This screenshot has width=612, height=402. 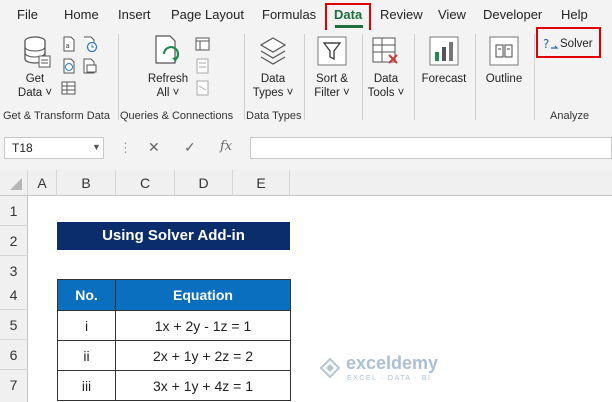 What do you see at coordinates (452, 14) in the screenshot?
I see `tab-view: View` at bounding box center [452, 14].